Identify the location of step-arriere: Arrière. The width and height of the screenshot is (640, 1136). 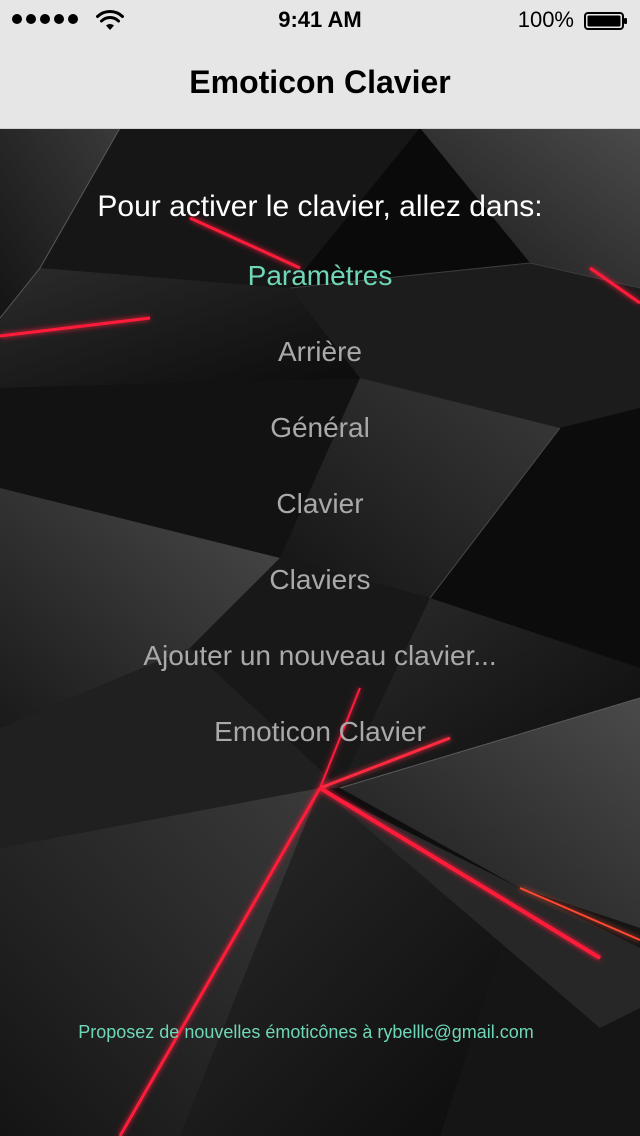
(319, 351).